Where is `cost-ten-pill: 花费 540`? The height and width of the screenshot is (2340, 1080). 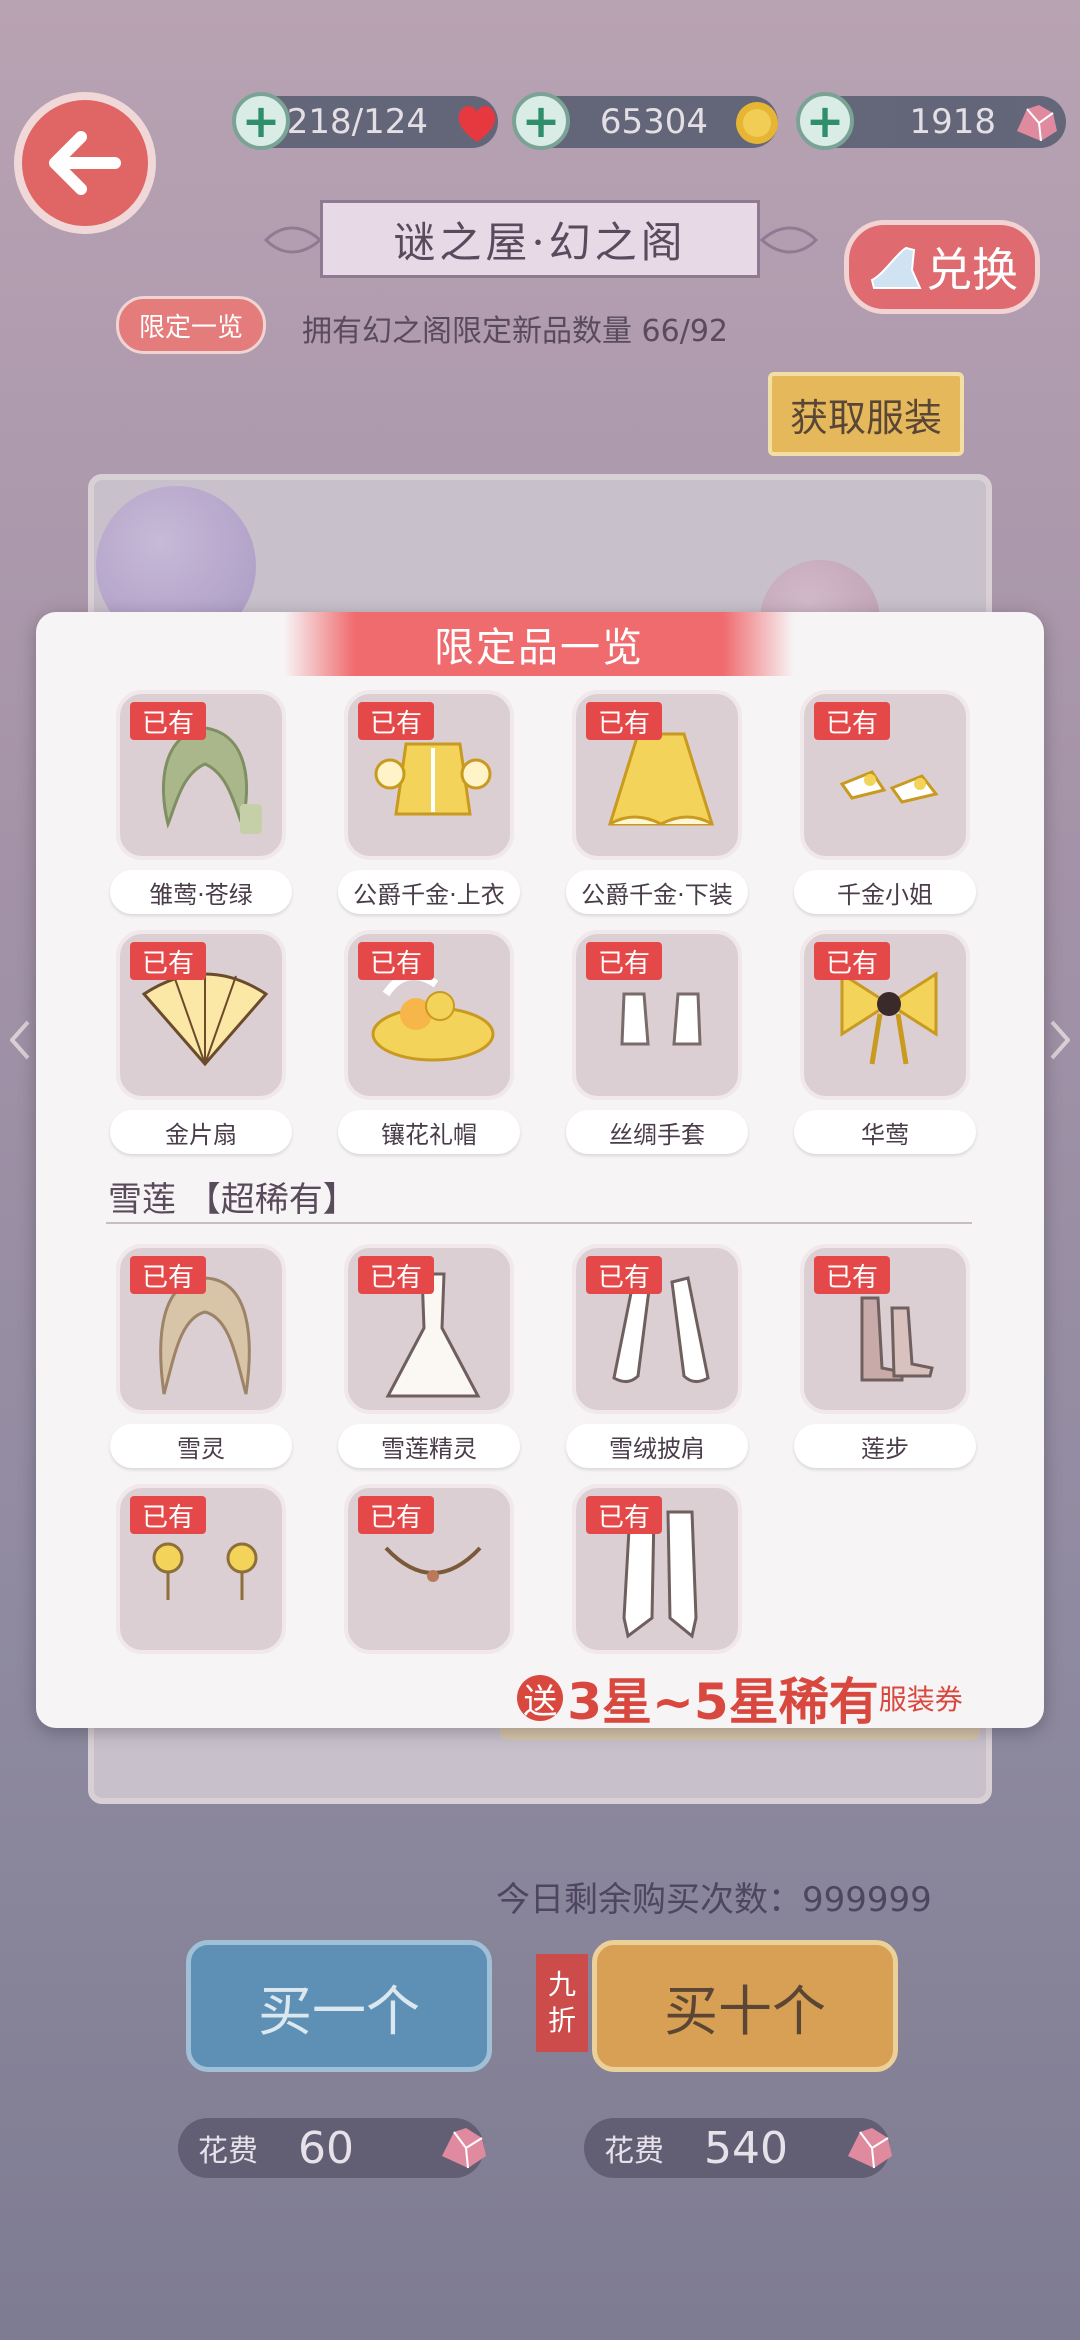 cost-ten-pill: 花费 540 is located at coordinates (738, 2148).